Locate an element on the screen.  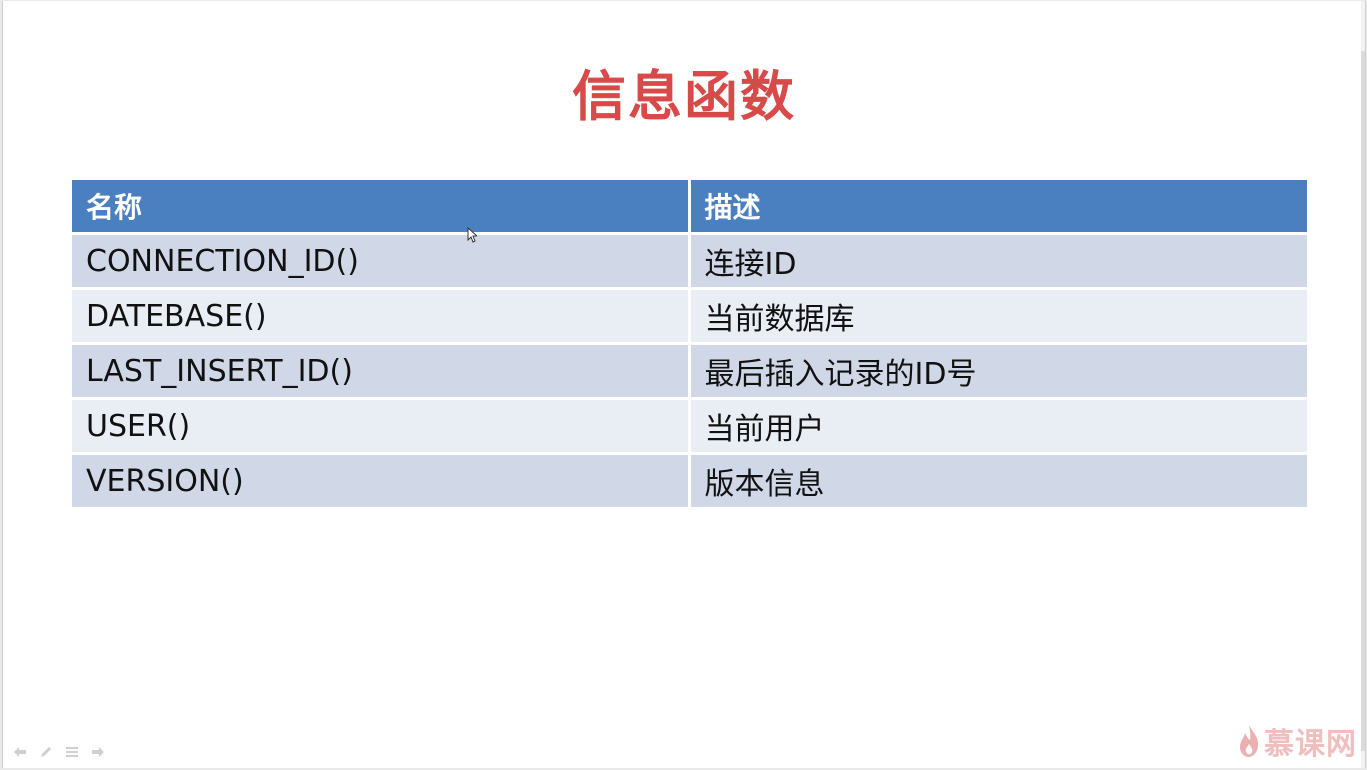
function-description-cell: 当前数据库 is located at coordinates (998, 316).